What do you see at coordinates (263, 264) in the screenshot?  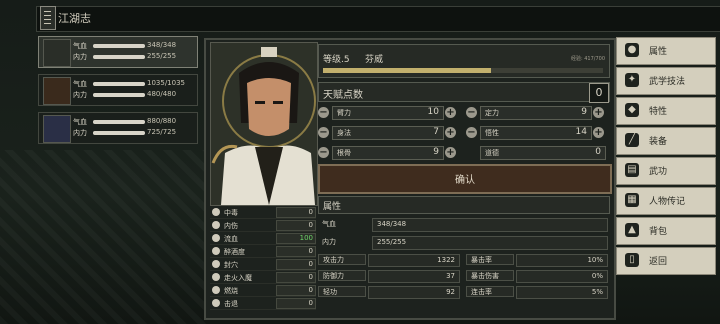 I see `status-row: 封穴 0` at bounding box center [263, 264].